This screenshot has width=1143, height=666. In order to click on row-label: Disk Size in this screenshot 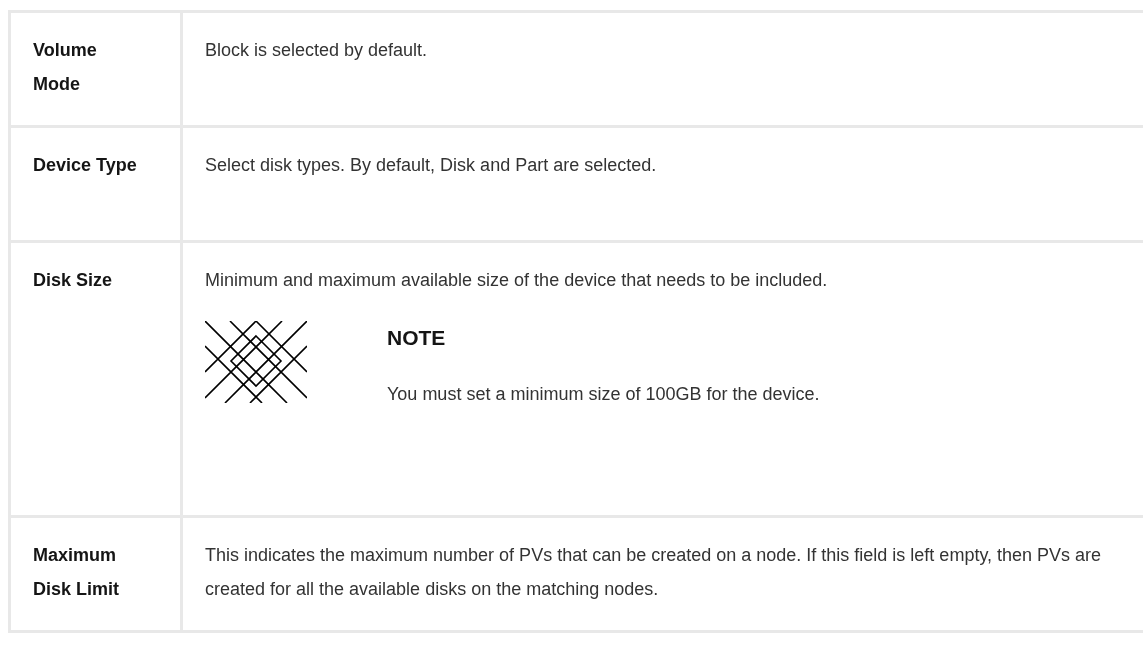, I will do `click(73, 280)`.